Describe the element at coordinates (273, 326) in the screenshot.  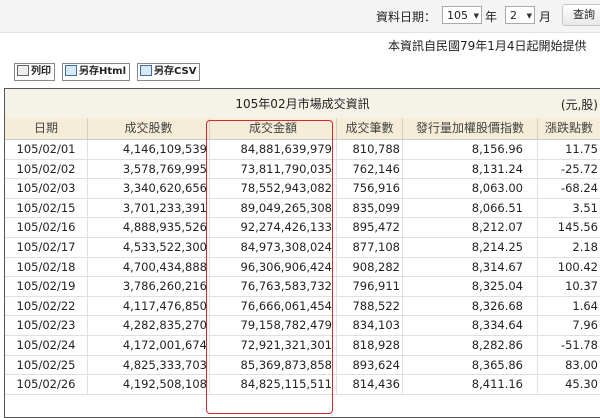
I see `cell-amount: 79,158,782,479` at that location.